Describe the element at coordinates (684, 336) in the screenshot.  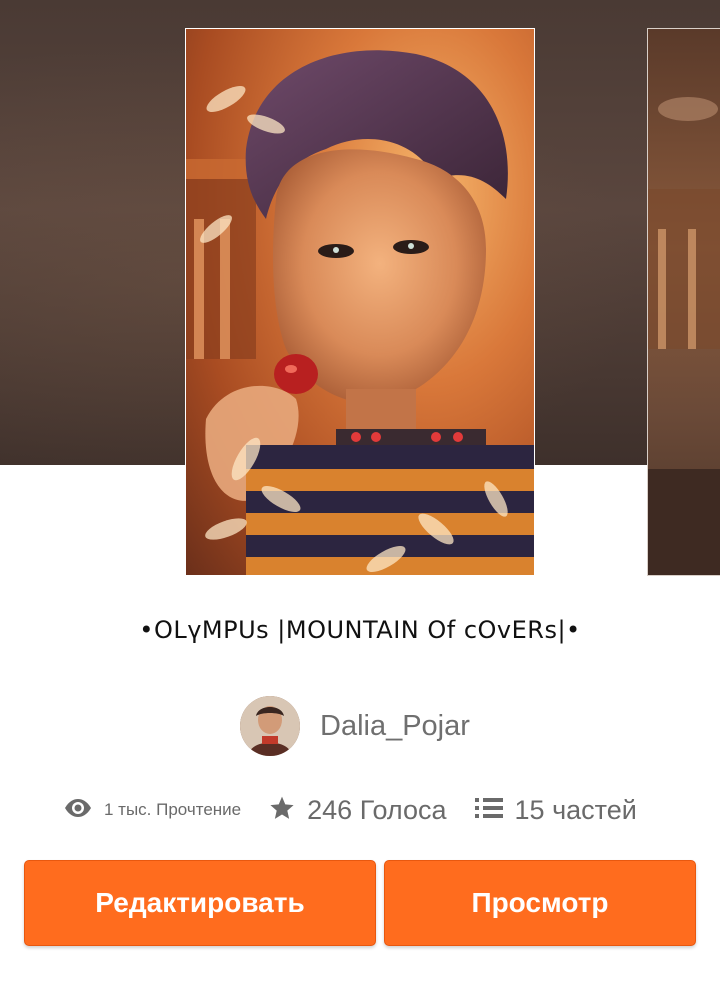
I see `next-cover-illustration` at that location.